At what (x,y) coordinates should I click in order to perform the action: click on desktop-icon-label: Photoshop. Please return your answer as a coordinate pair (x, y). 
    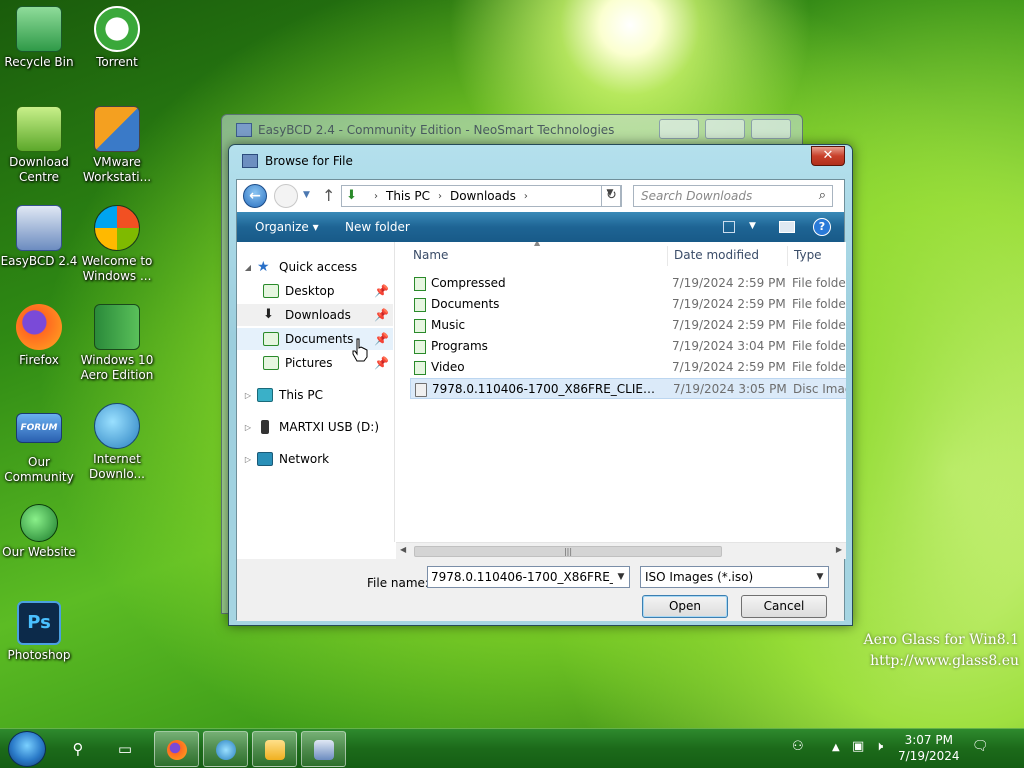
    Looking at the image, I should click on (39, 655).